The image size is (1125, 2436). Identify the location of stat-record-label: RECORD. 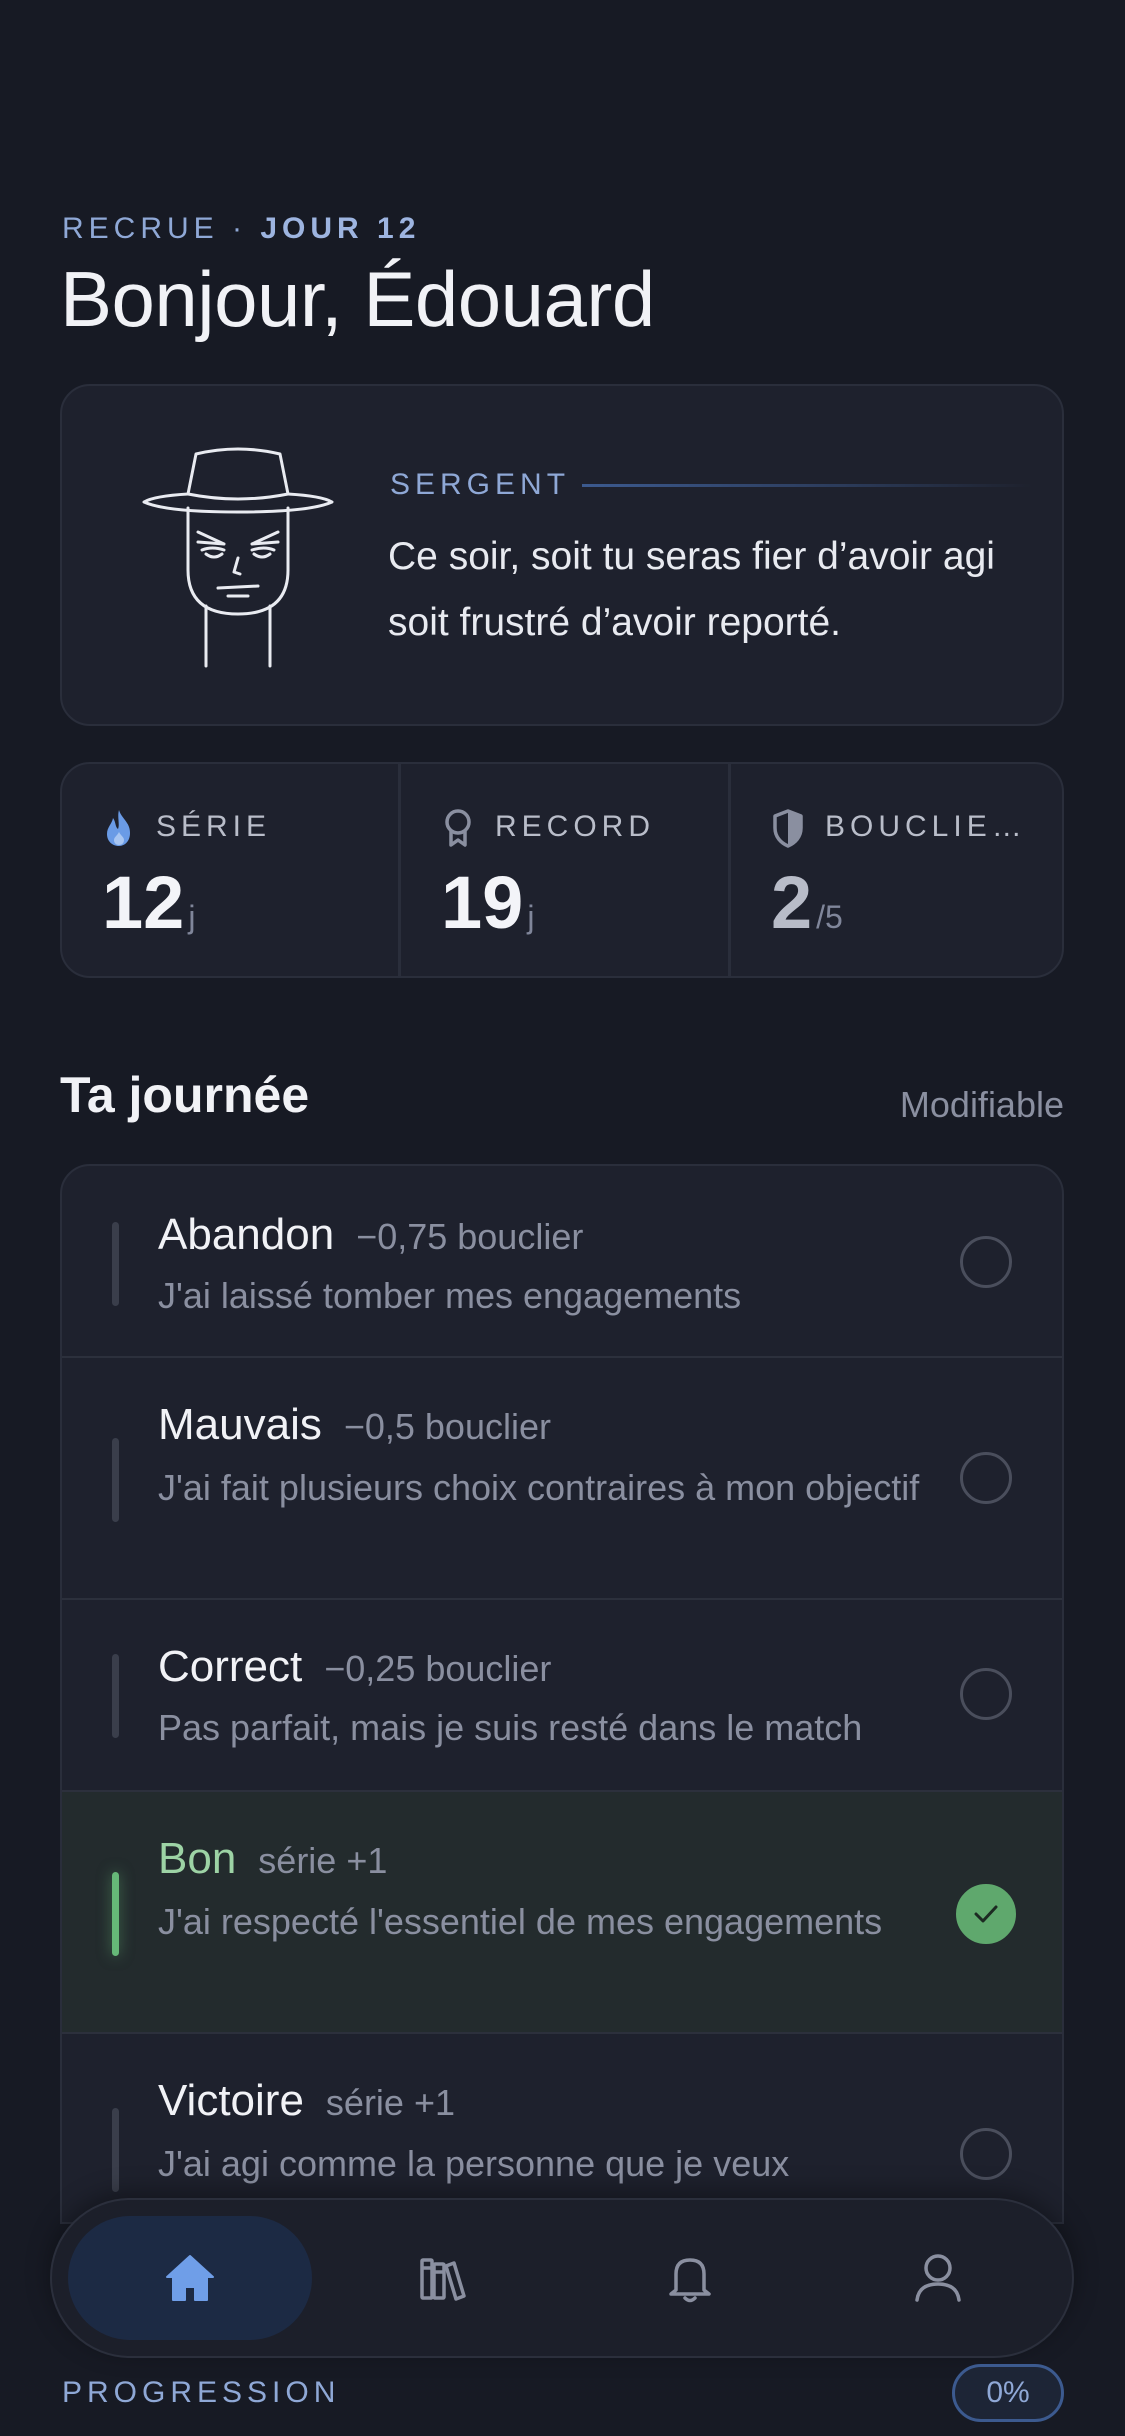
(575, 826).